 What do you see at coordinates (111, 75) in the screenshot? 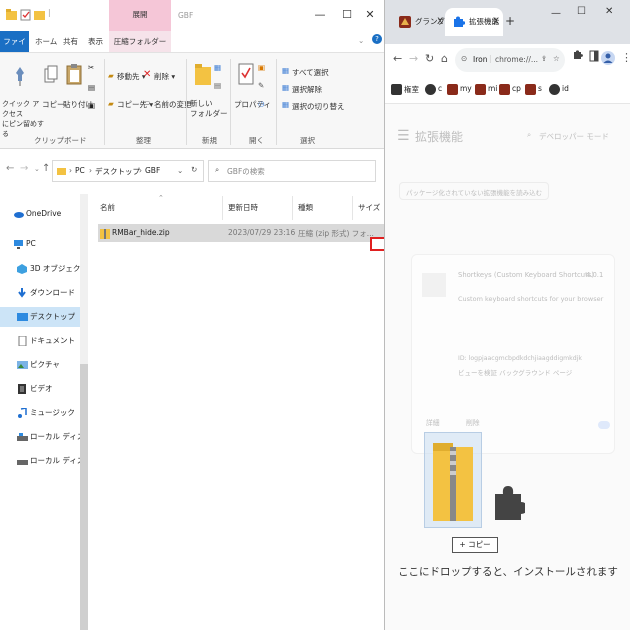
I see `move-to-icon: ▰` at bounding box center [111, 75].